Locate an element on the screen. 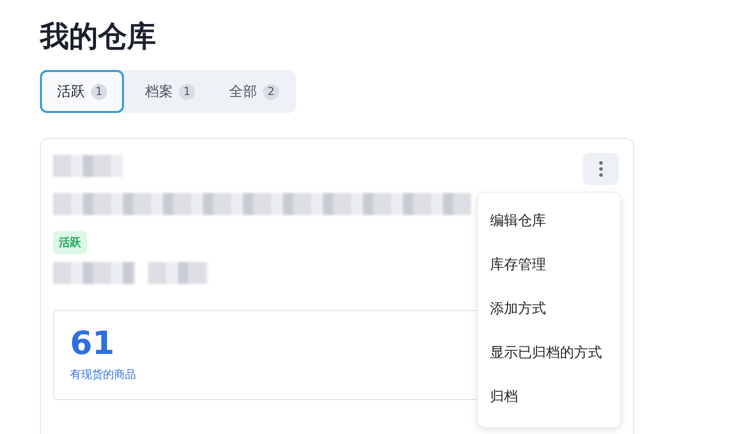  tab: 档案 1 is located at coordinates (170, 91).